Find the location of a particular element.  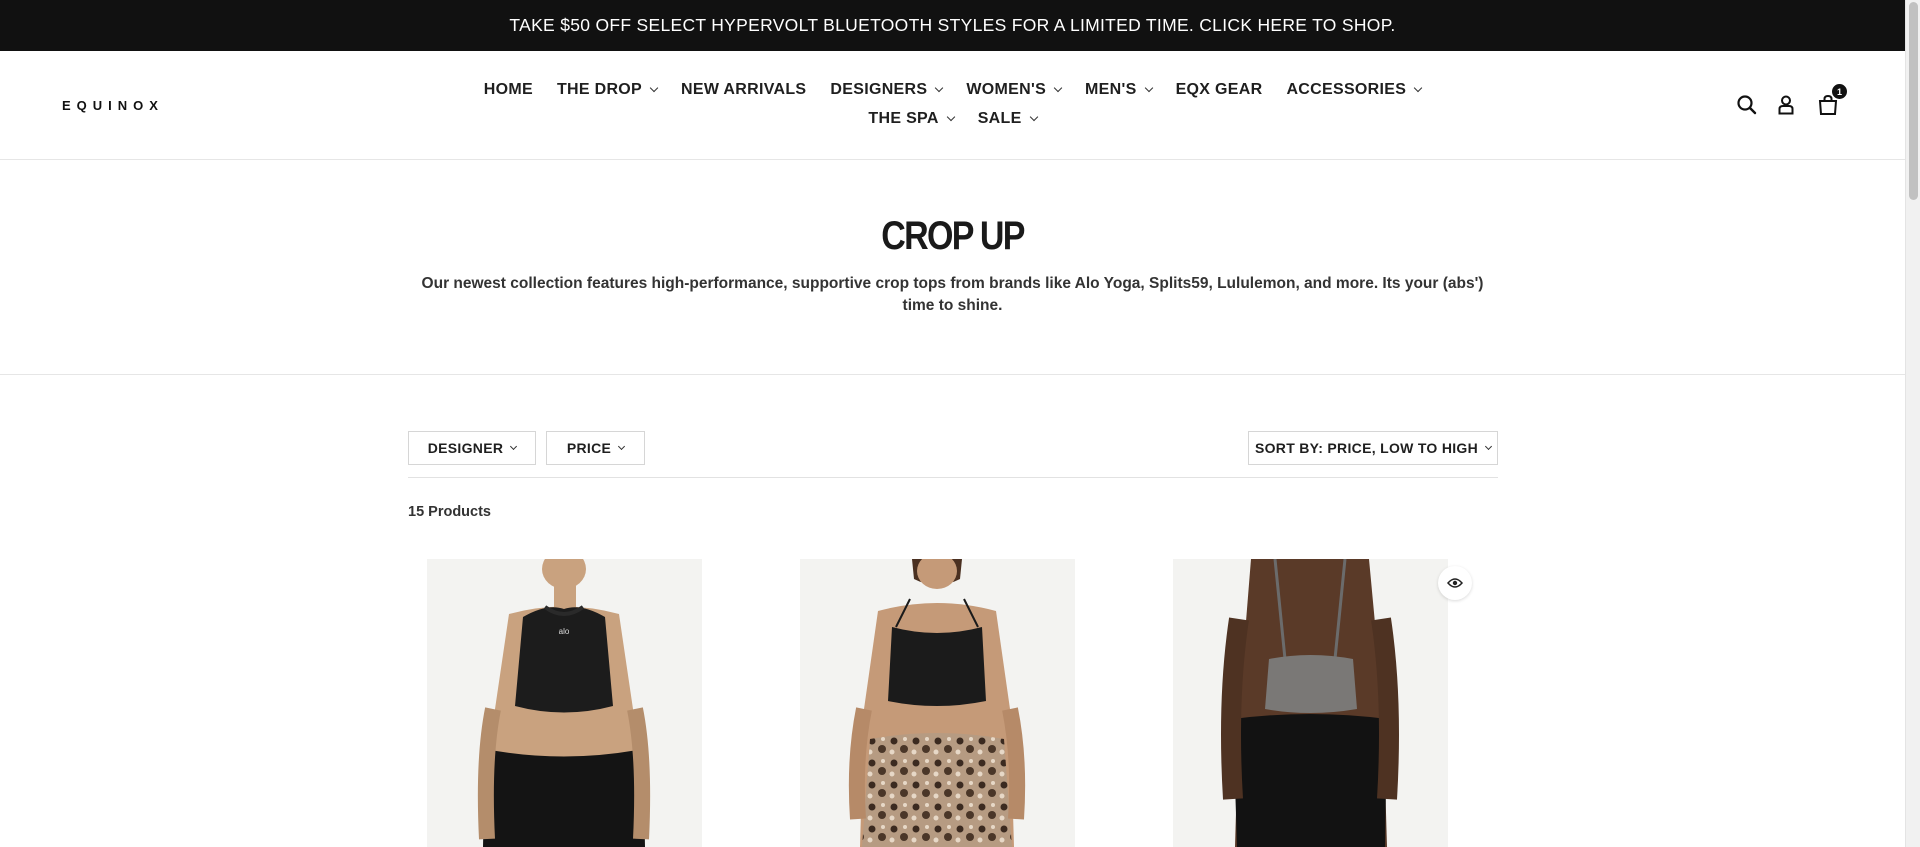

product-count: 15 Products is located at coordinates (449, 512).